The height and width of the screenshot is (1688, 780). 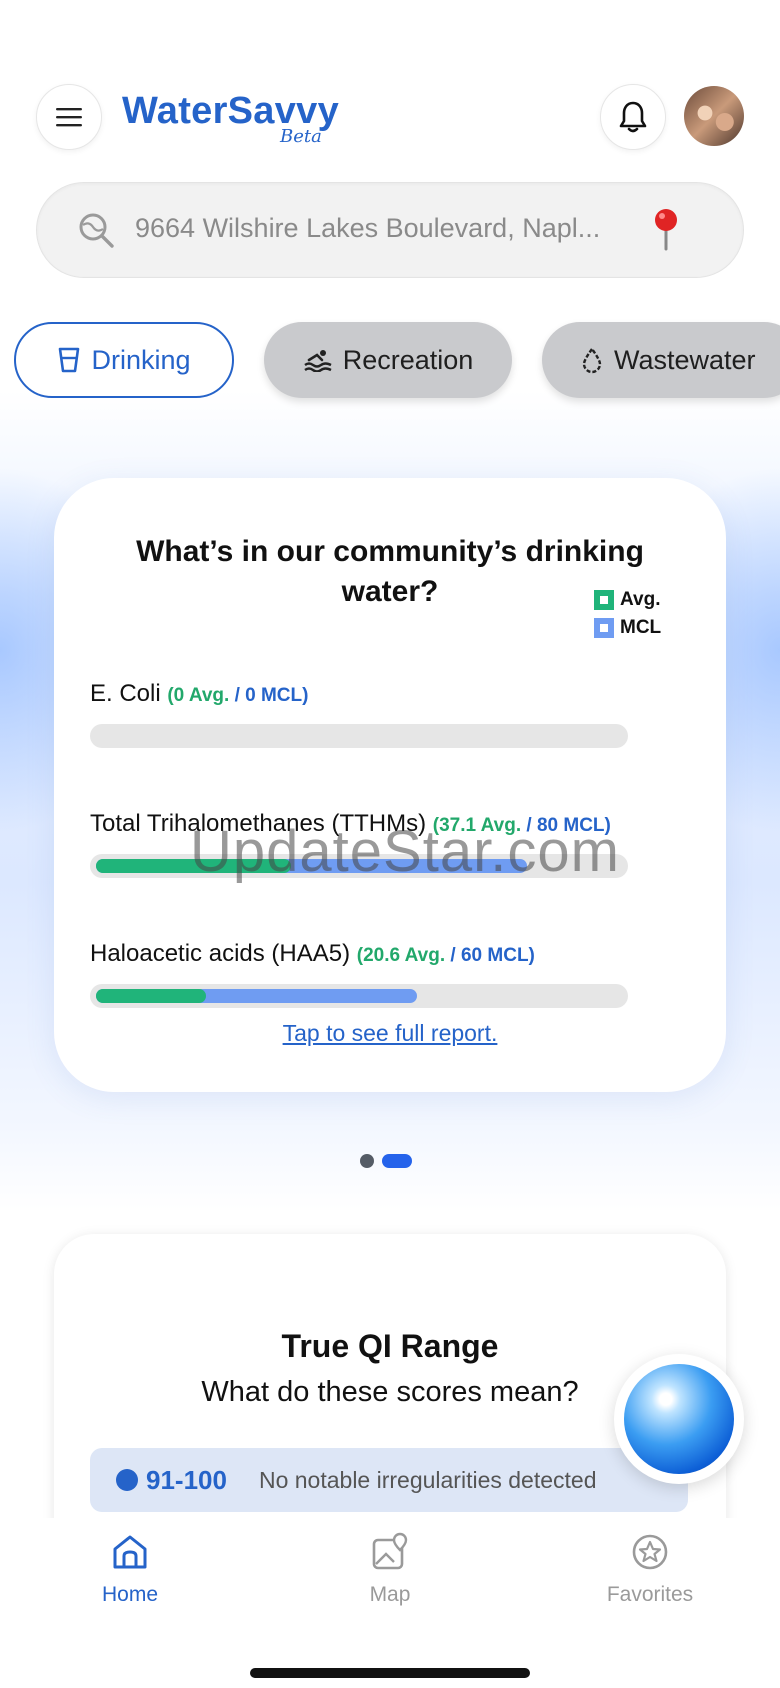 What do you see at coordinates (592, 360) in the screenshot?
I see `drop-icon` at bounding box center [592, 360].